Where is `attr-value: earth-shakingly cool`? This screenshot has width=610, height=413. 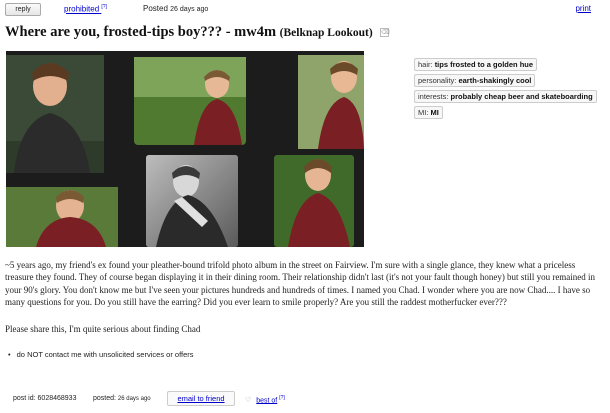 attr-value: earth-shakingly cool is located at coordinates (495, 80).